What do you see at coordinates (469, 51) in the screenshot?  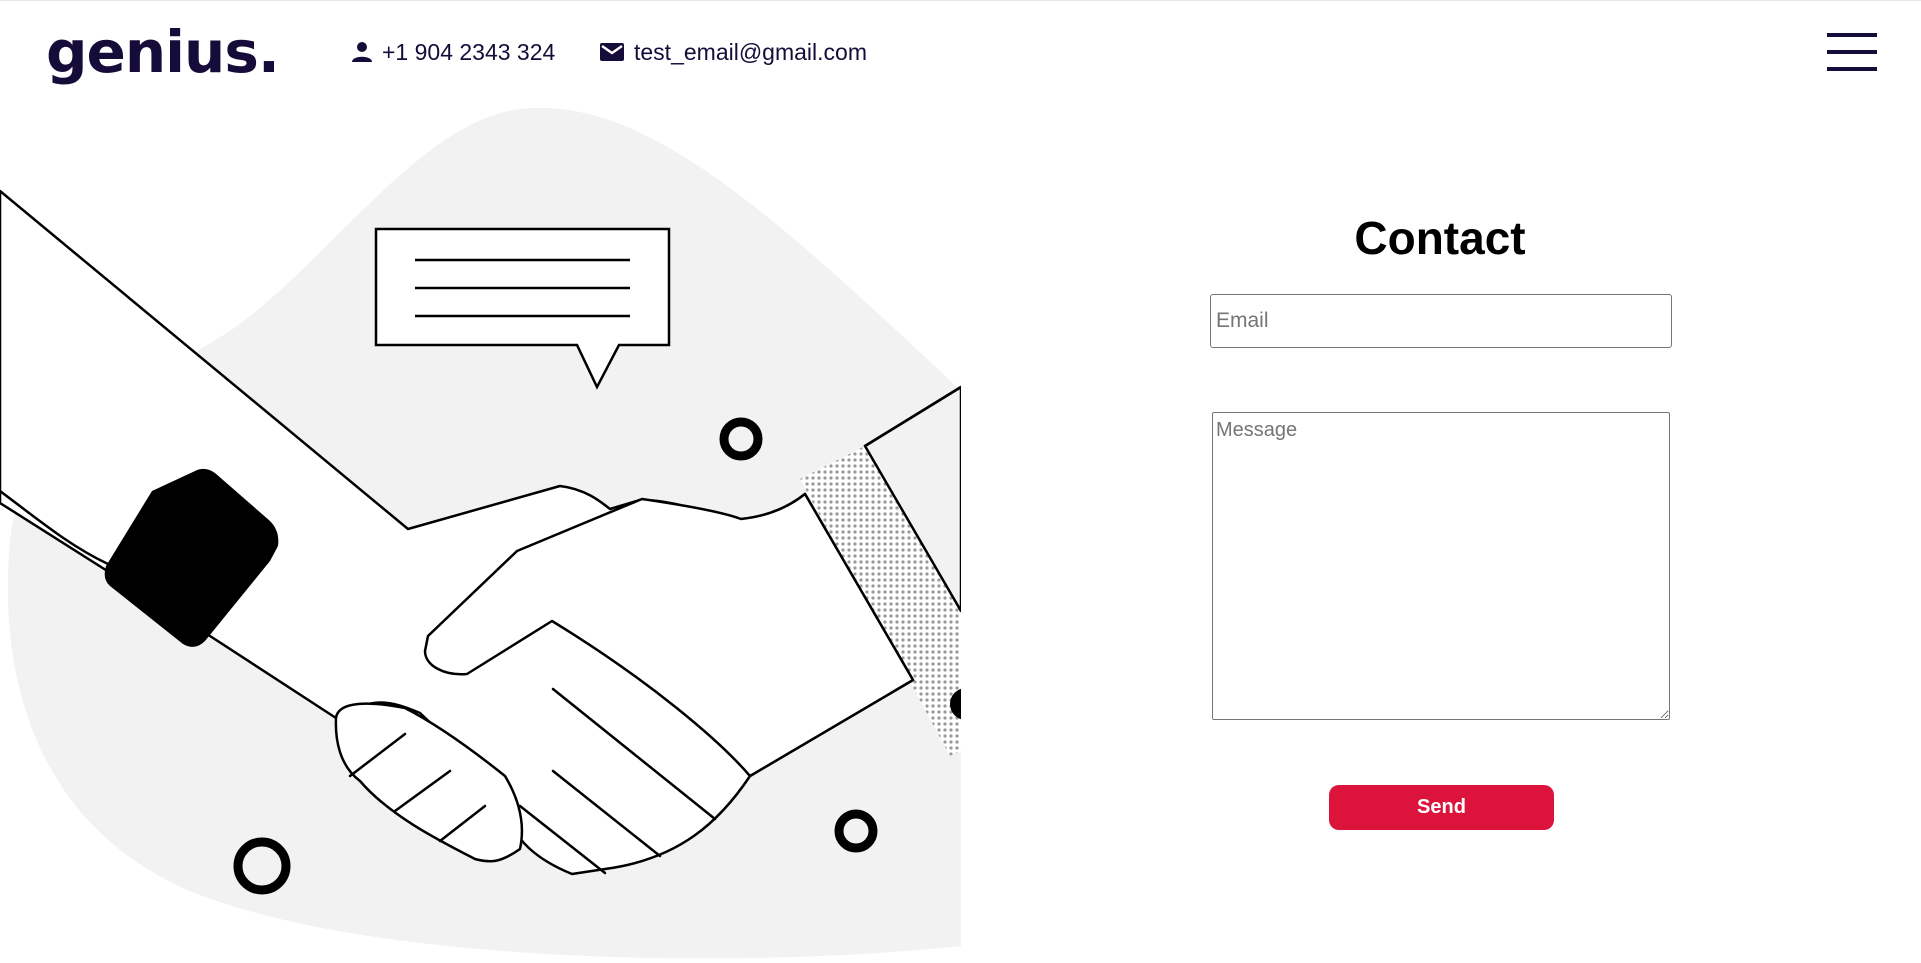 I see `phone-number: +1 904 2343 324` at bounding box center [469, 51].